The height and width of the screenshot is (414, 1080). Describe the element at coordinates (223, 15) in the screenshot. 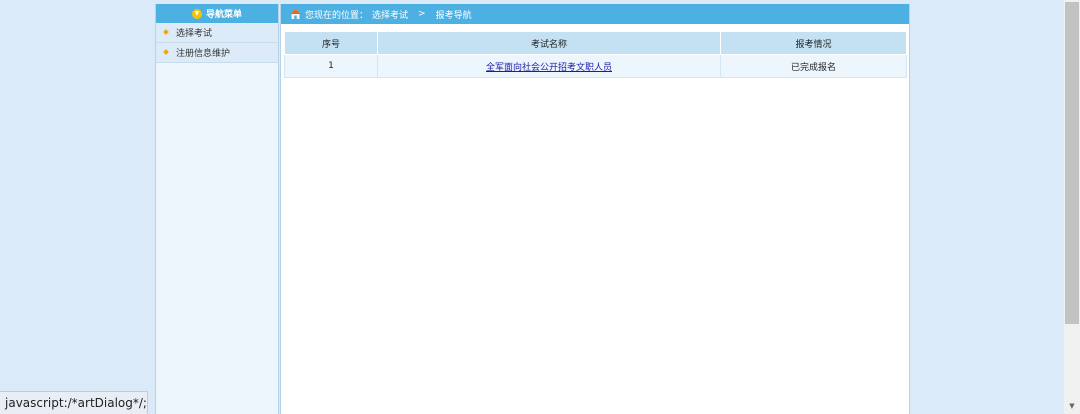

I see `nav-menu-title: 导航菜单` at that location.